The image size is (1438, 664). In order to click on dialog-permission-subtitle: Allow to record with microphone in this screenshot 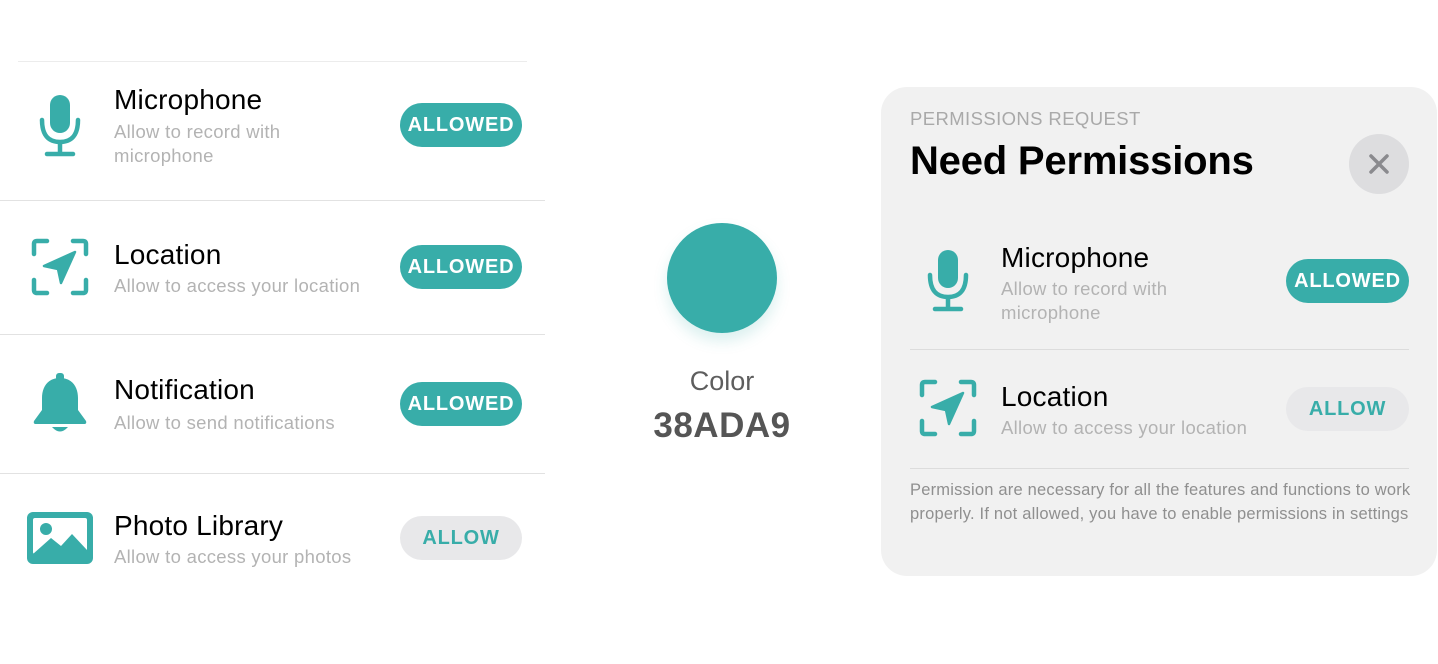, I will do `click(1084, 300)`.